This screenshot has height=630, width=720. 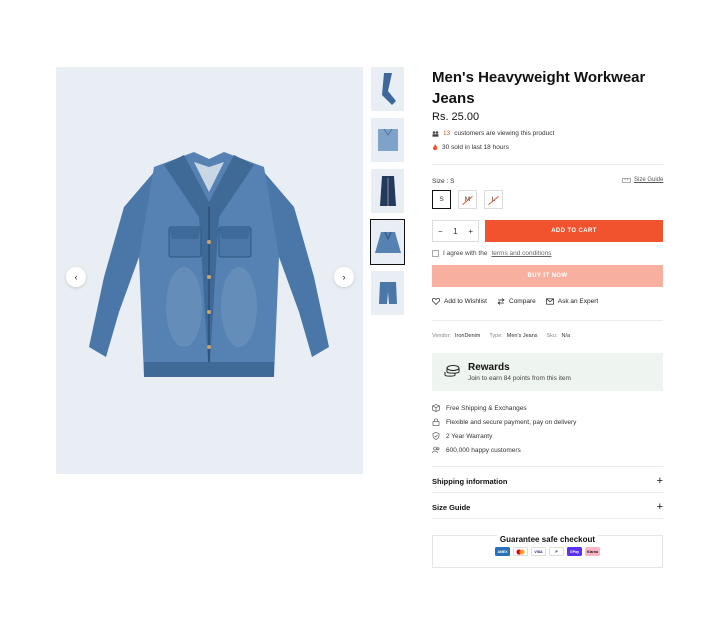 I want to click on paypal-icon: P, so click(x=556, y=551).